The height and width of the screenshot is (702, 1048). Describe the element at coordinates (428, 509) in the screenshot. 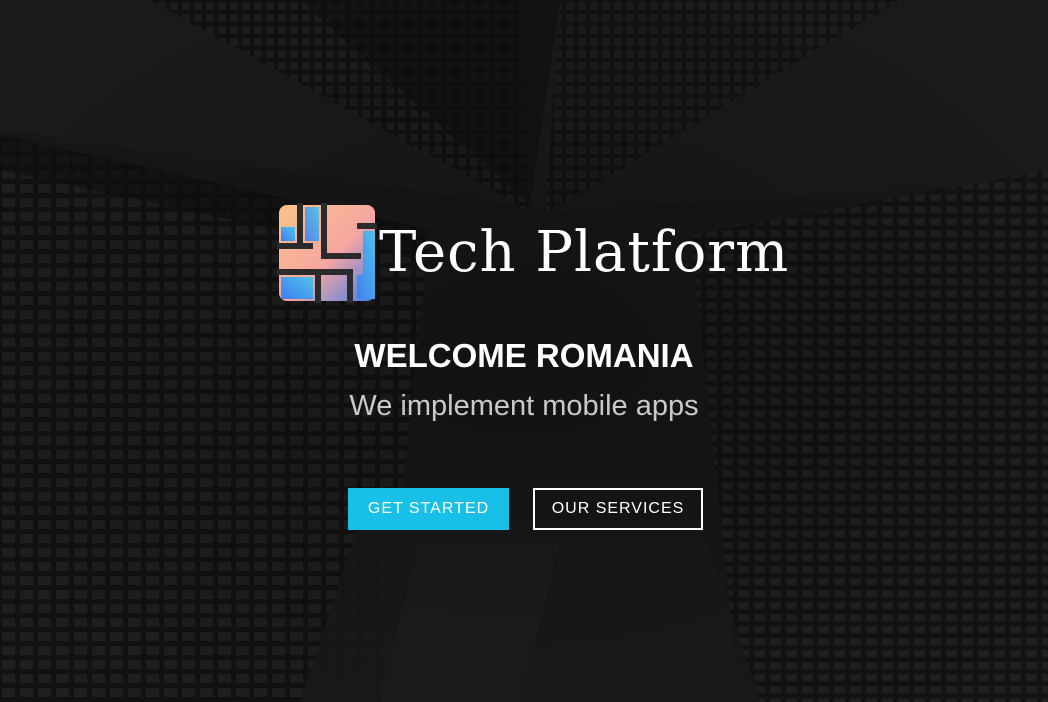

I see `get-started-button: GET STARTED` at that location.